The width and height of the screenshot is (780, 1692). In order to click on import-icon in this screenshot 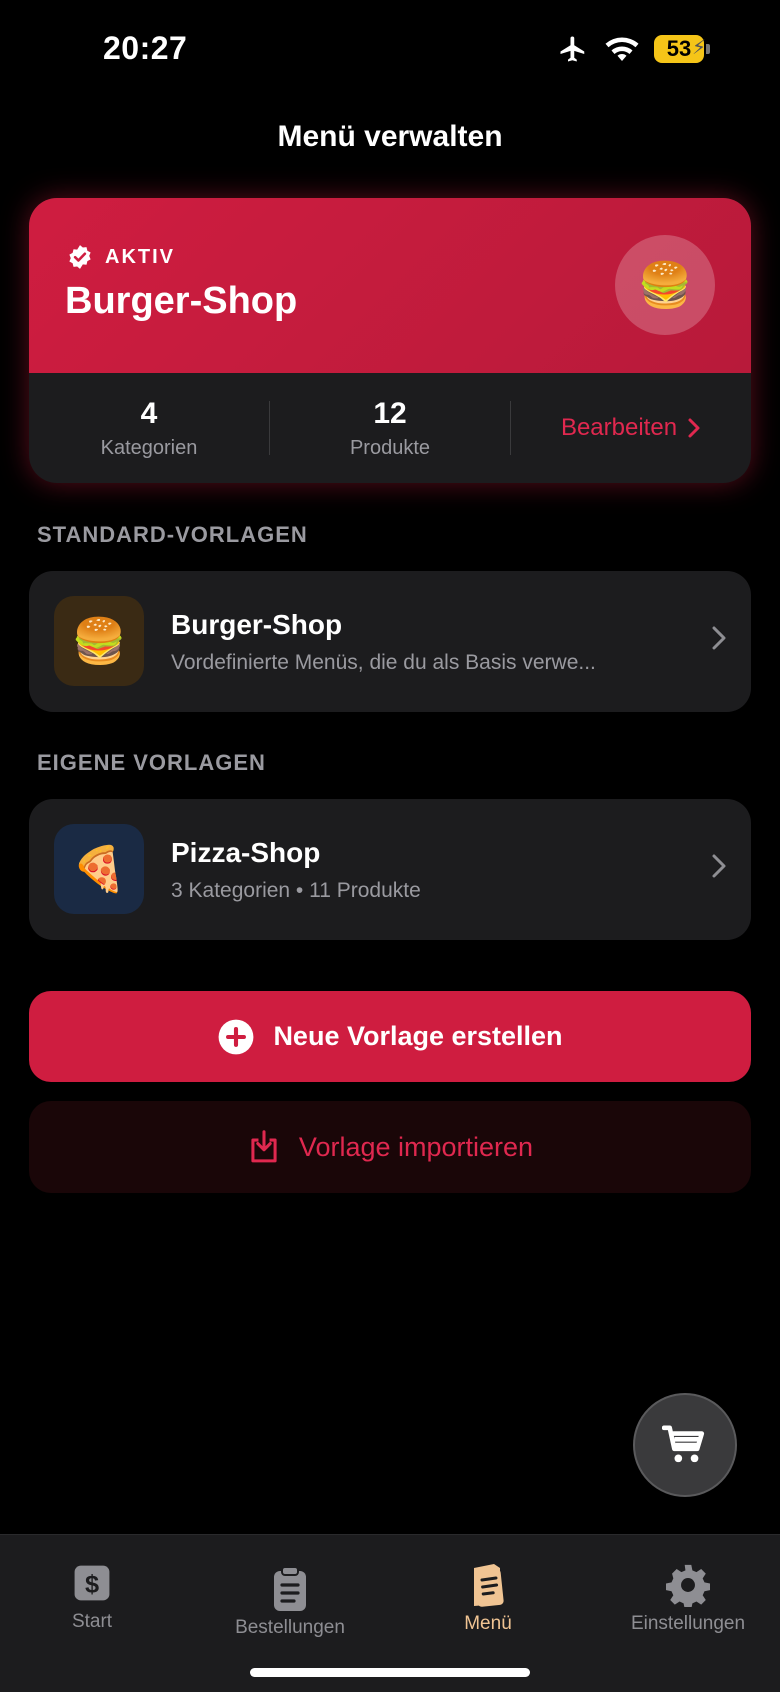, I will do `click(264, 1146)`.